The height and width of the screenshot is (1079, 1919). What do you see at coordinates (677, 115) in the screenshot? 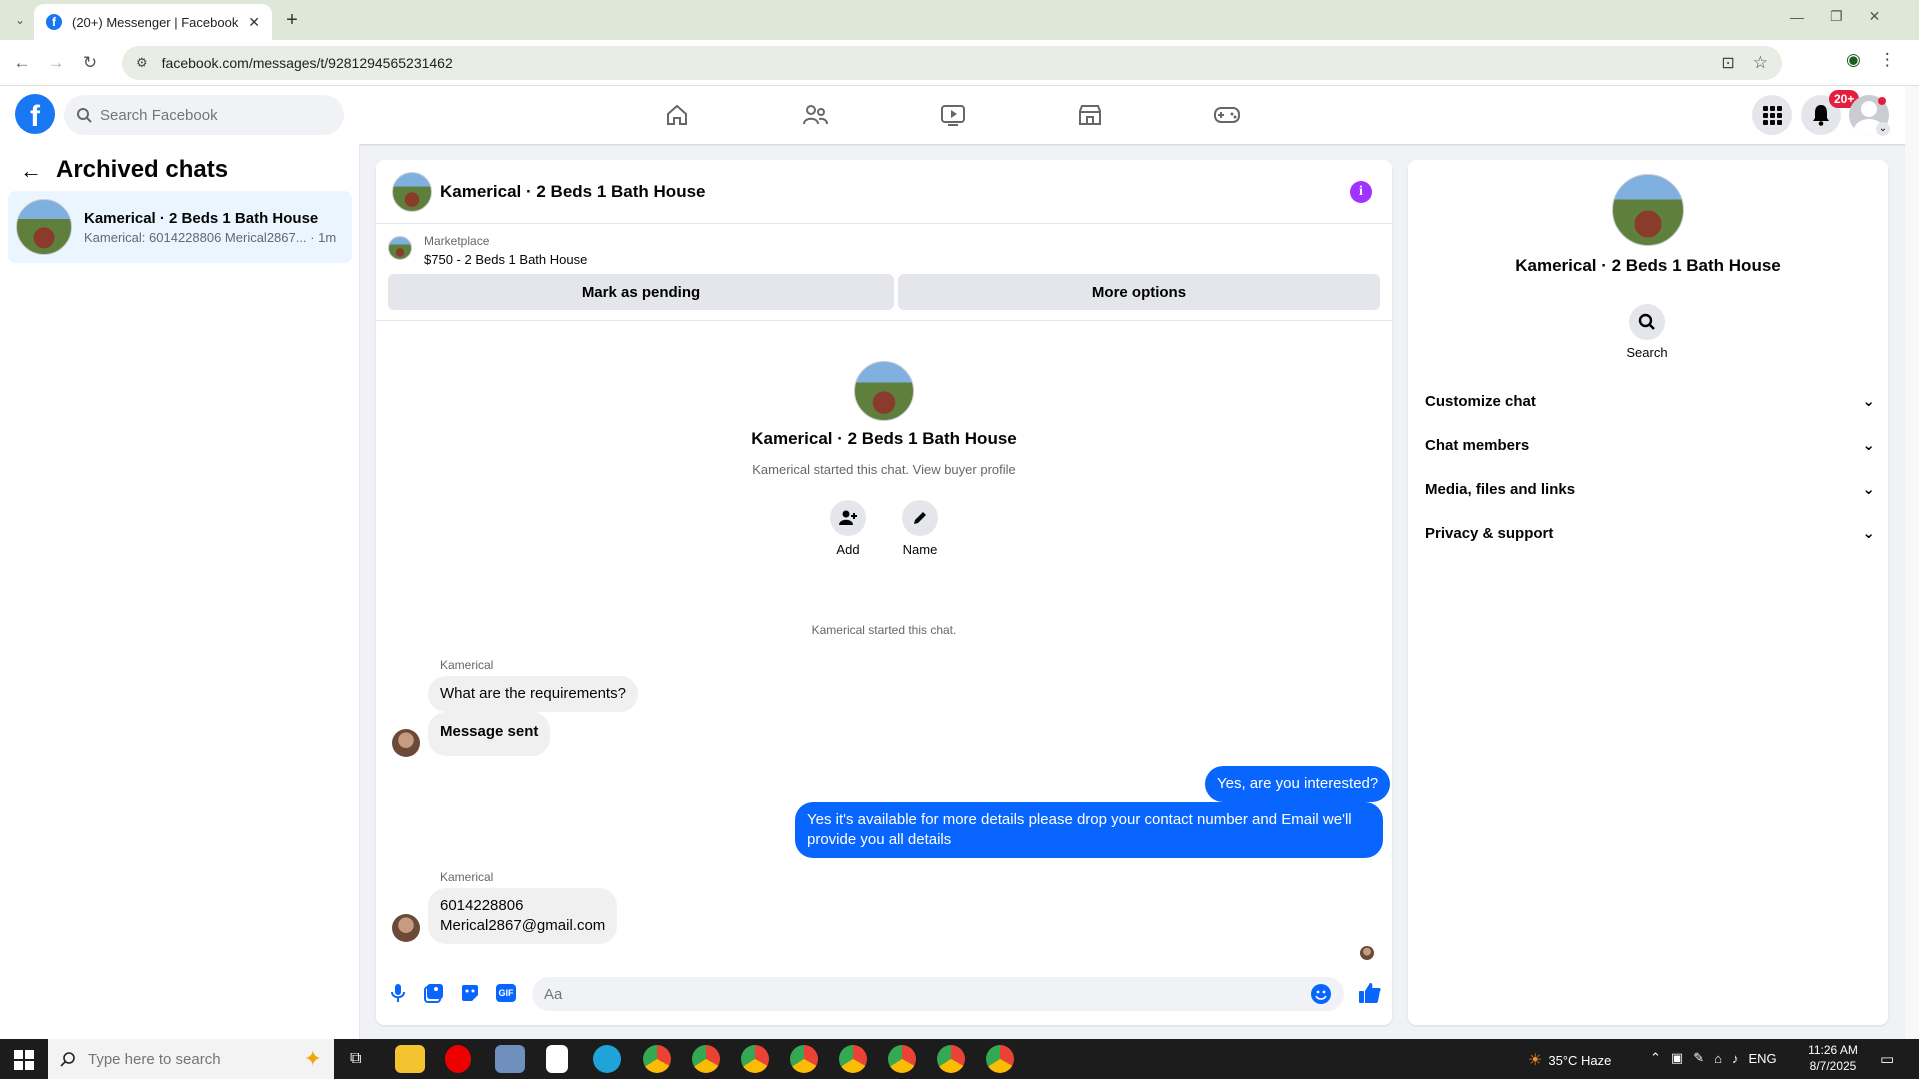
I see `nav-home` at bounding box center [677, 115].